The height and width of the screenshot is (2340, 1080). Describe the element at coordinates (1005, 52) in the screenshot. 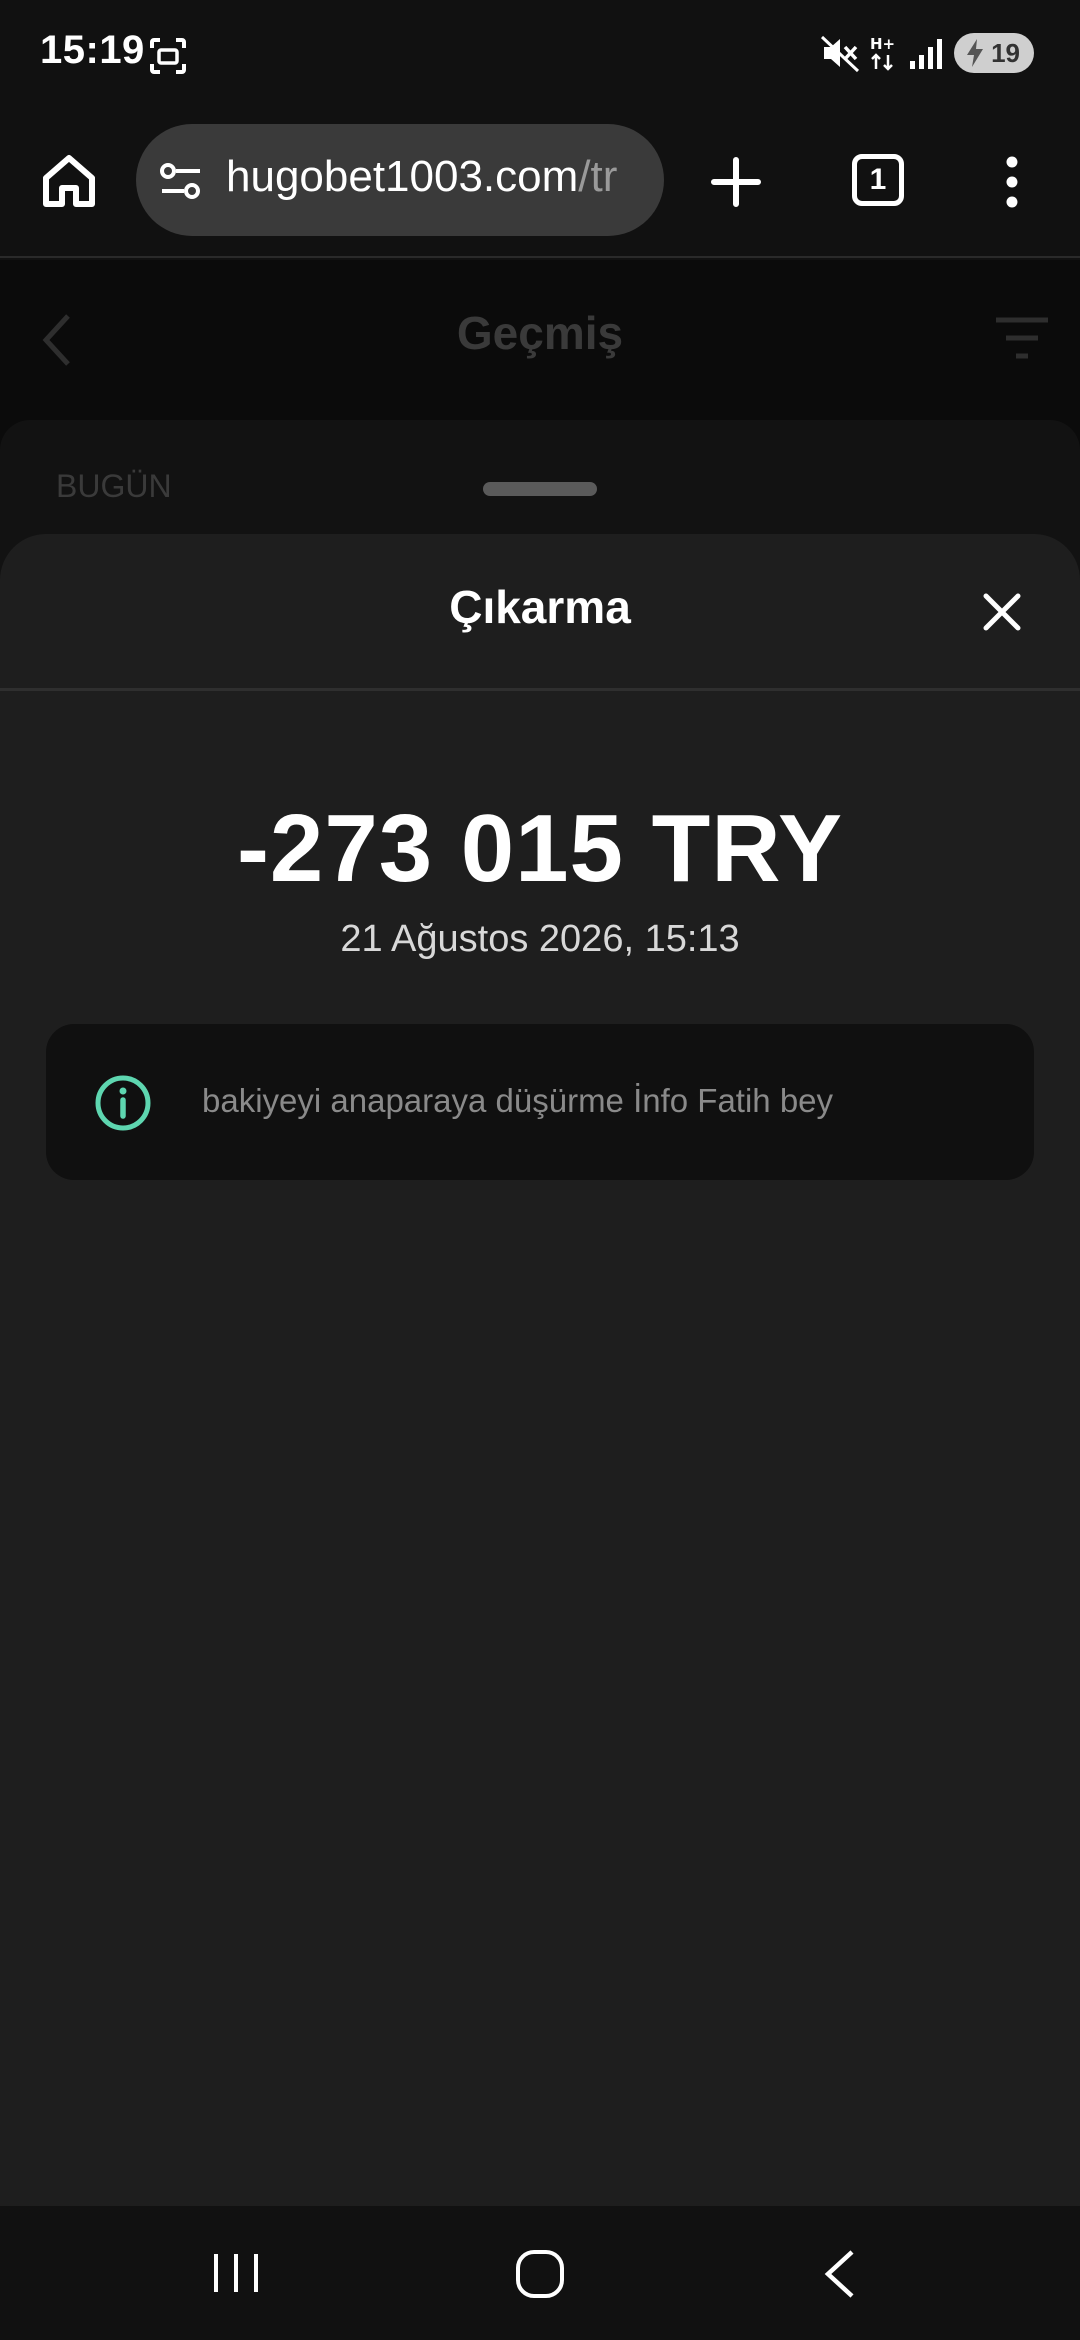

I see `battery-level: 19` at that location.